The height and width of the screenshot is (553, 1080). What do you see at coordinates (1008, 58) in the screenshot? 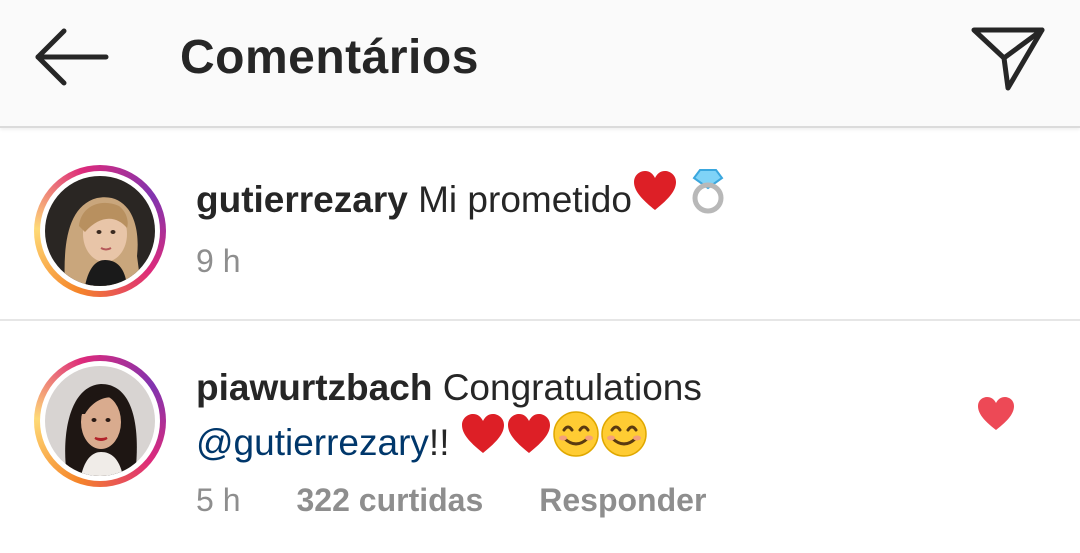
I see `direct-send-icon` at bounding box center [1008, 58].